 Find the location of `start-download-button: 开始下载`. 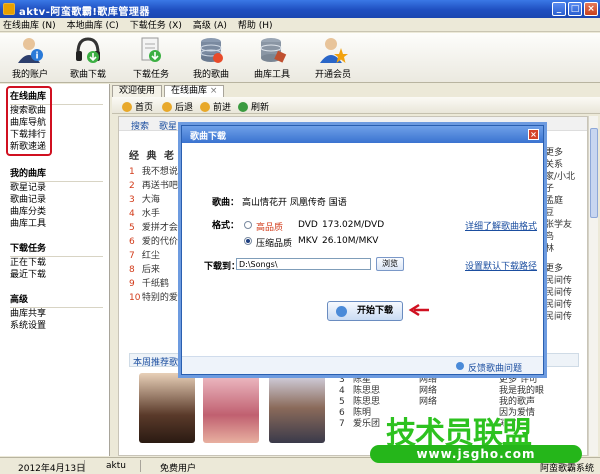

start-download-button: 开始下载 is located at coordinates (365, 311).